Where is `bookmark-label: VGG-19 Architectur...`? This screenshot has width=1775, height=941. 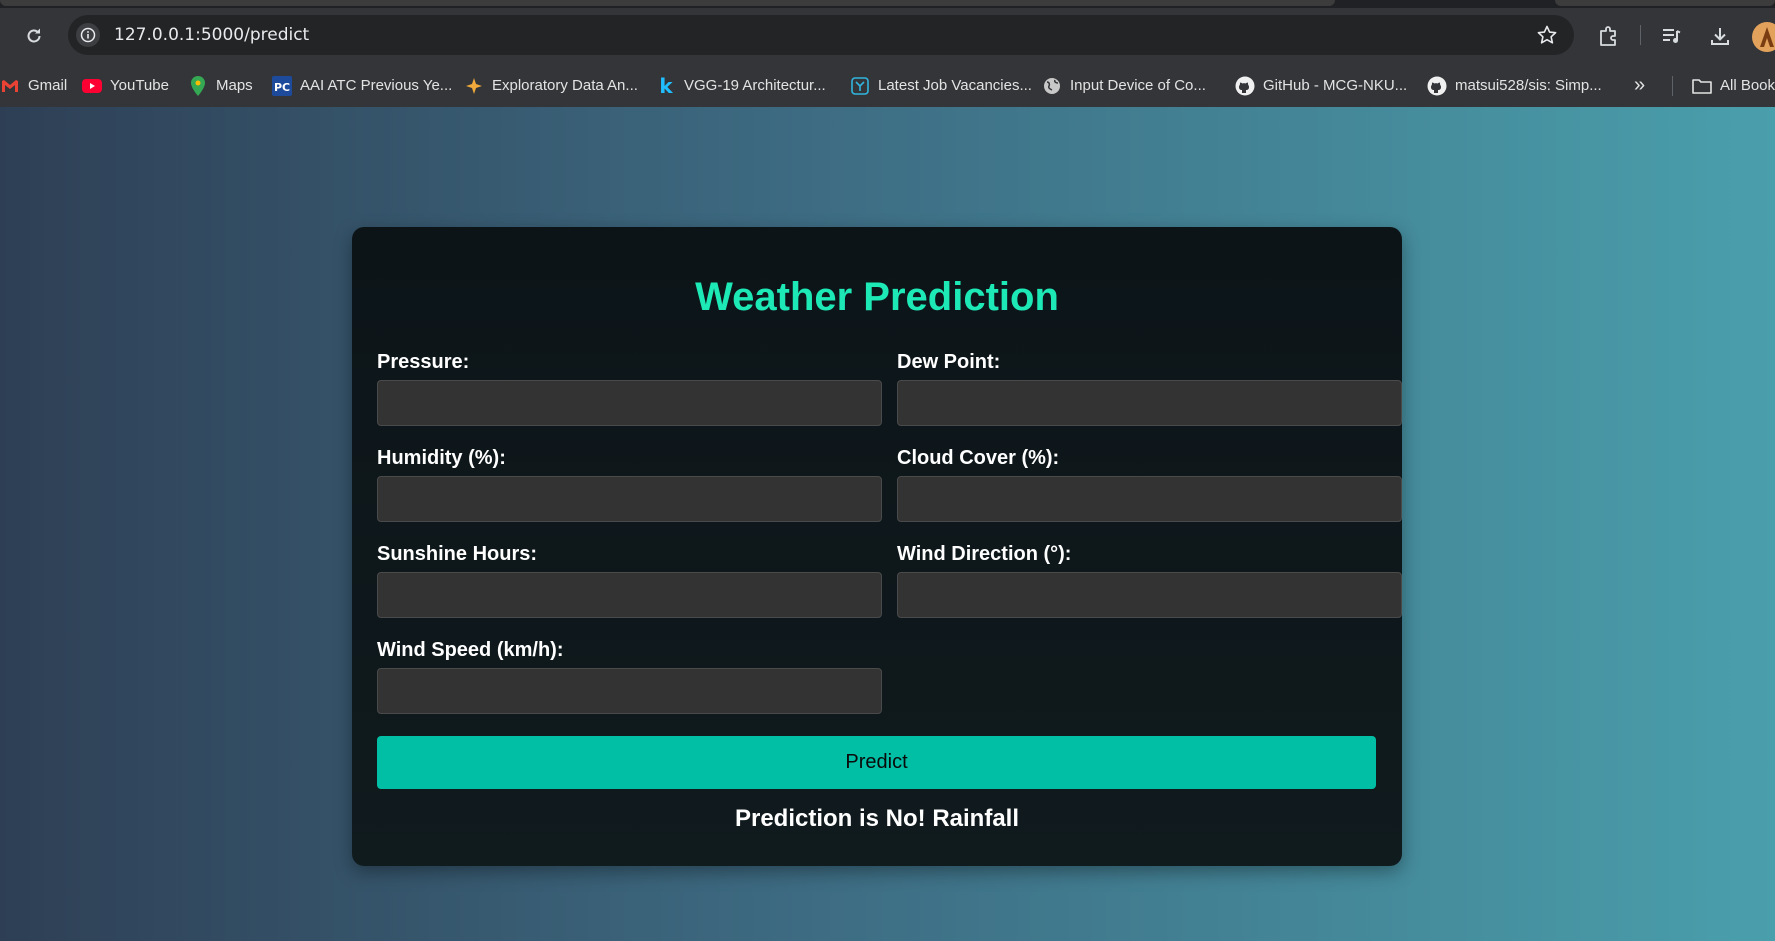
bookmark-label: VGG-19 Architectur... is located at coordinates (755, 85).